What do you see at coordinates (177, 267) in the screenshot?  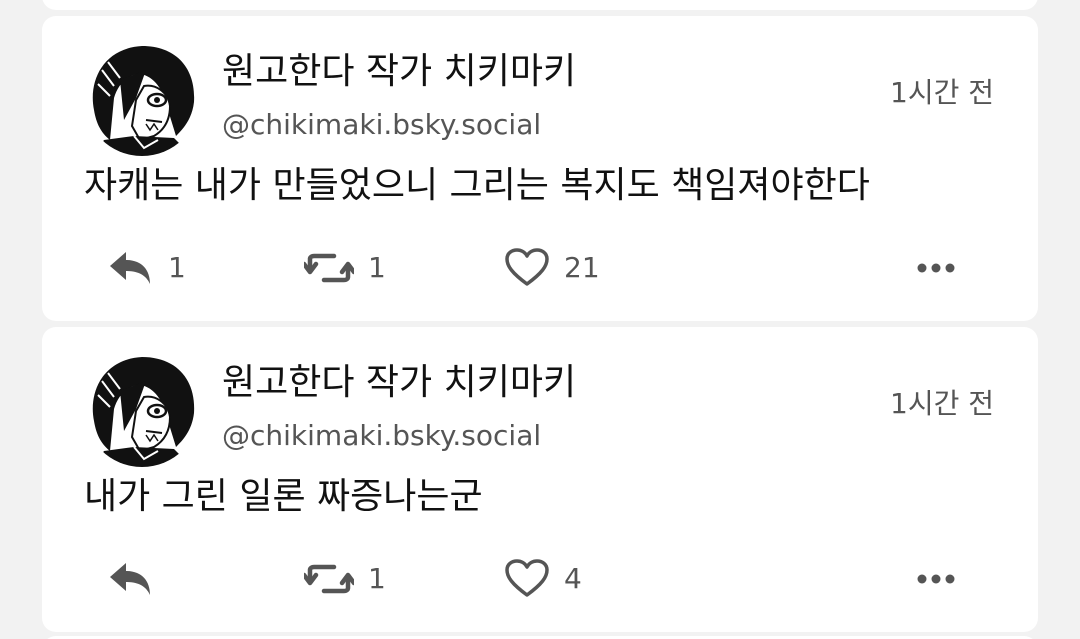 I see `reply-count: 1` at bounding box center [177, 267].